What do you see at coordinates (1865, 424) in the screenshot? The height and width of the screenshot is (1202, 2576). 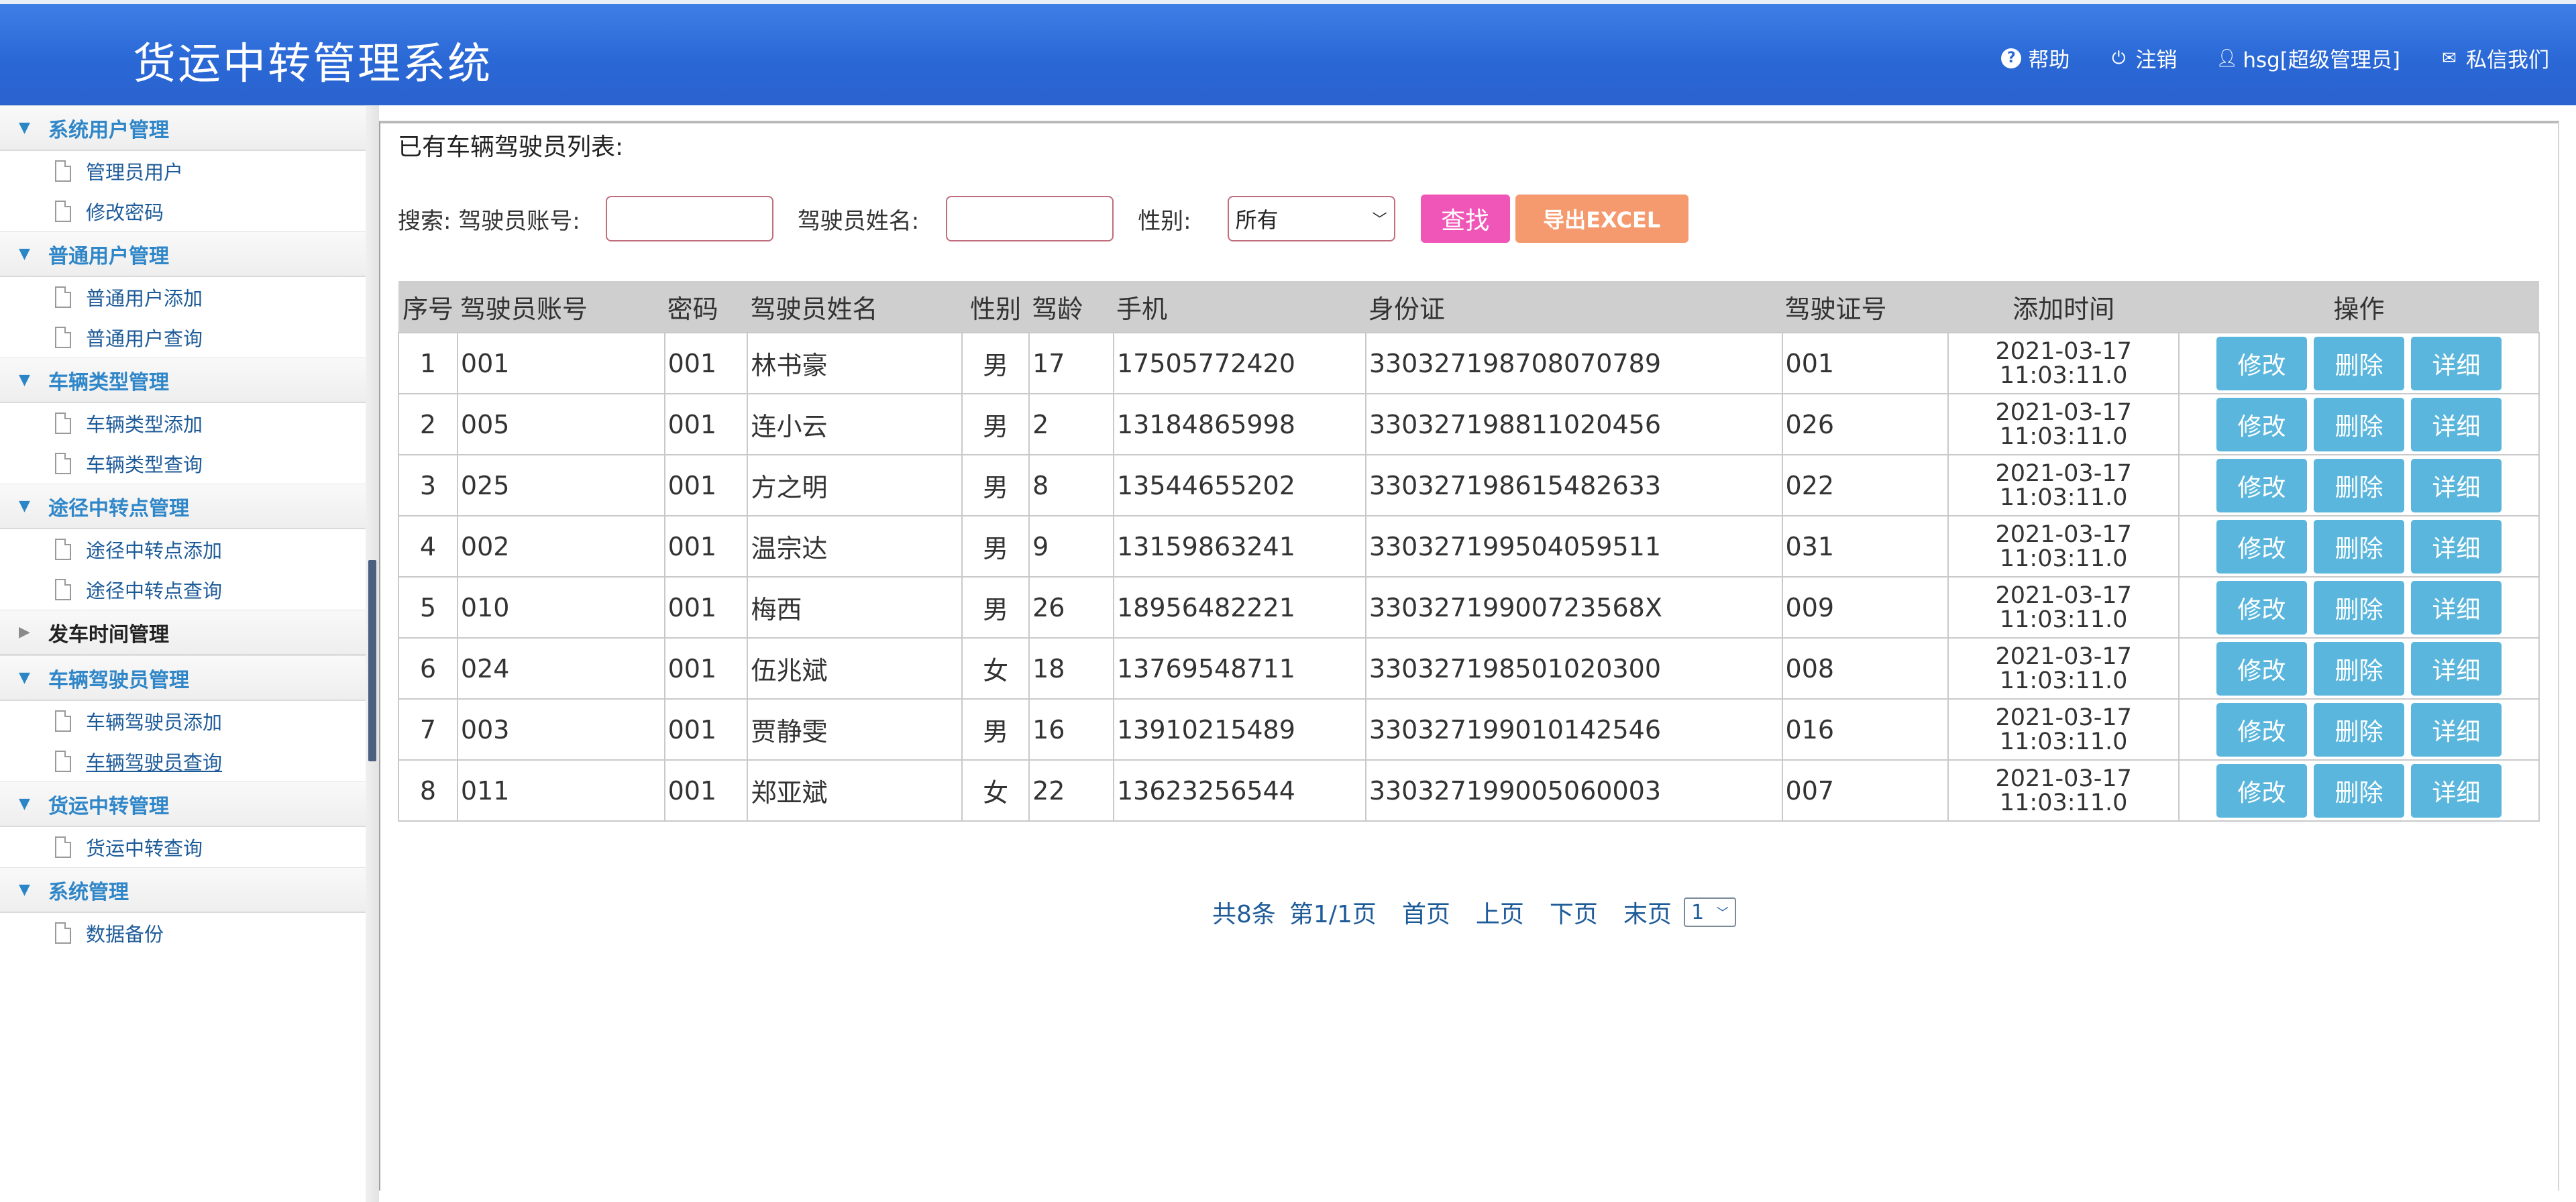 I see `license-no-cell: 026` at bounding box center [1865, 424].